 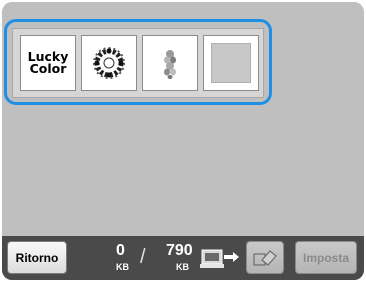 I want to click on total-memory-value: 790, so click(x=179, y=250).